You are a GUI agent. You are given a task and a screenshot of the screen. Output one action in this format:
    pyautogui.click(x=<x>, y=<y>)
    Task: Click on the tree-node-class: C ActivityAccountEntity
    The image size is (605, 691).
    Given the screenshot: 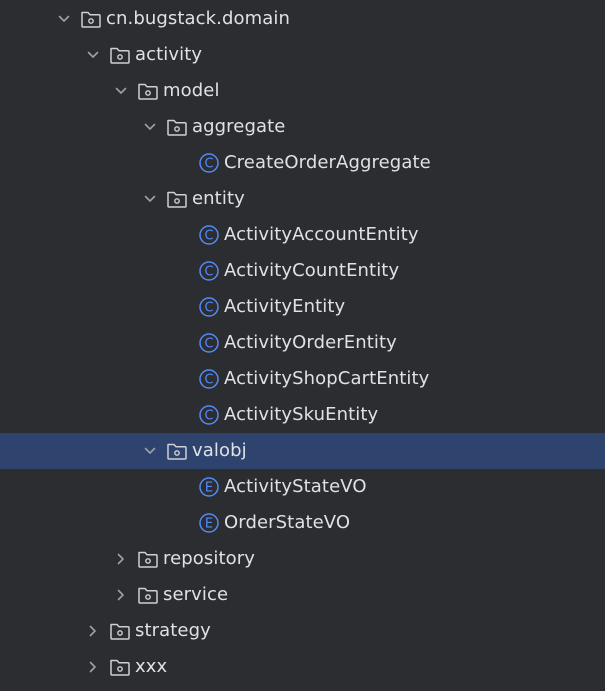 What is the action you would take?
    pyautogui.click(x=302, y=235)
    